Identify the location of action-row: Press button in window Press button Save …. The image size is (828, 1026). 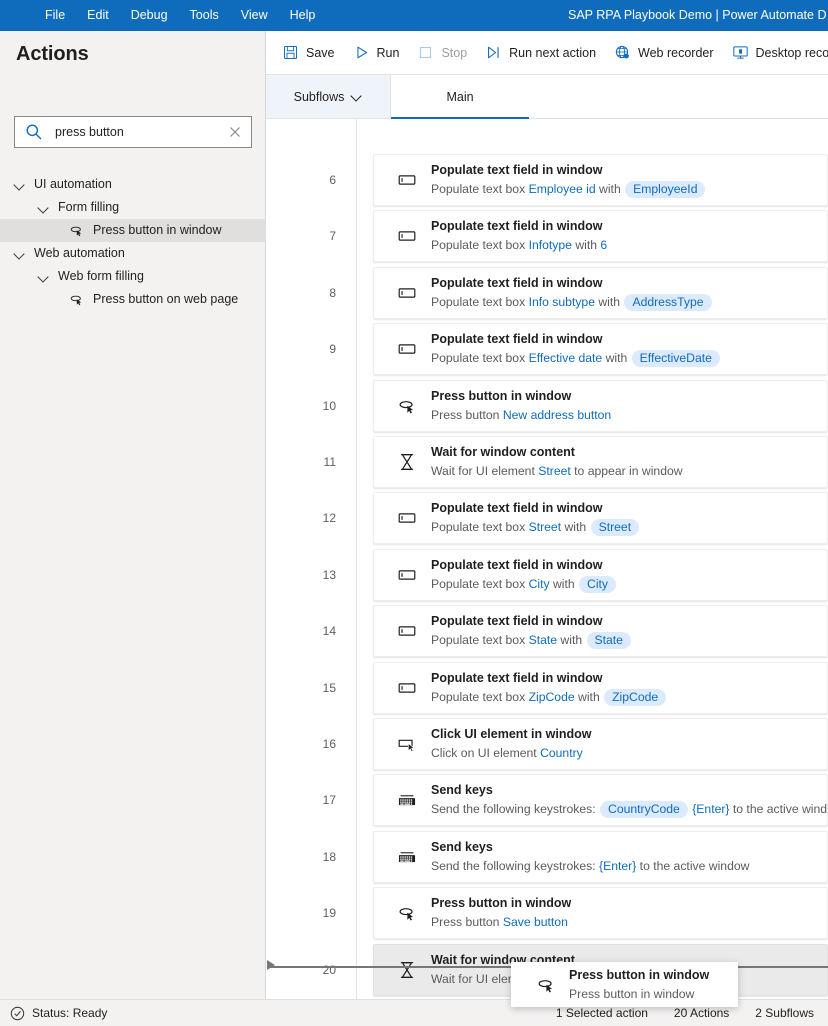
(600, 913).